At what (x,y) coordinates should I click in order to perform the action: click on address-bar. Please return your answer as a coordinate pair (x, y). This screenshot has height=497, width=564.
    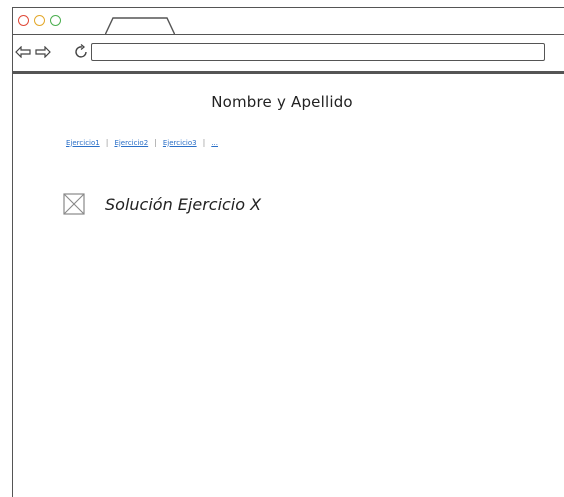
    Looking at the image, I should click on (318, 52).